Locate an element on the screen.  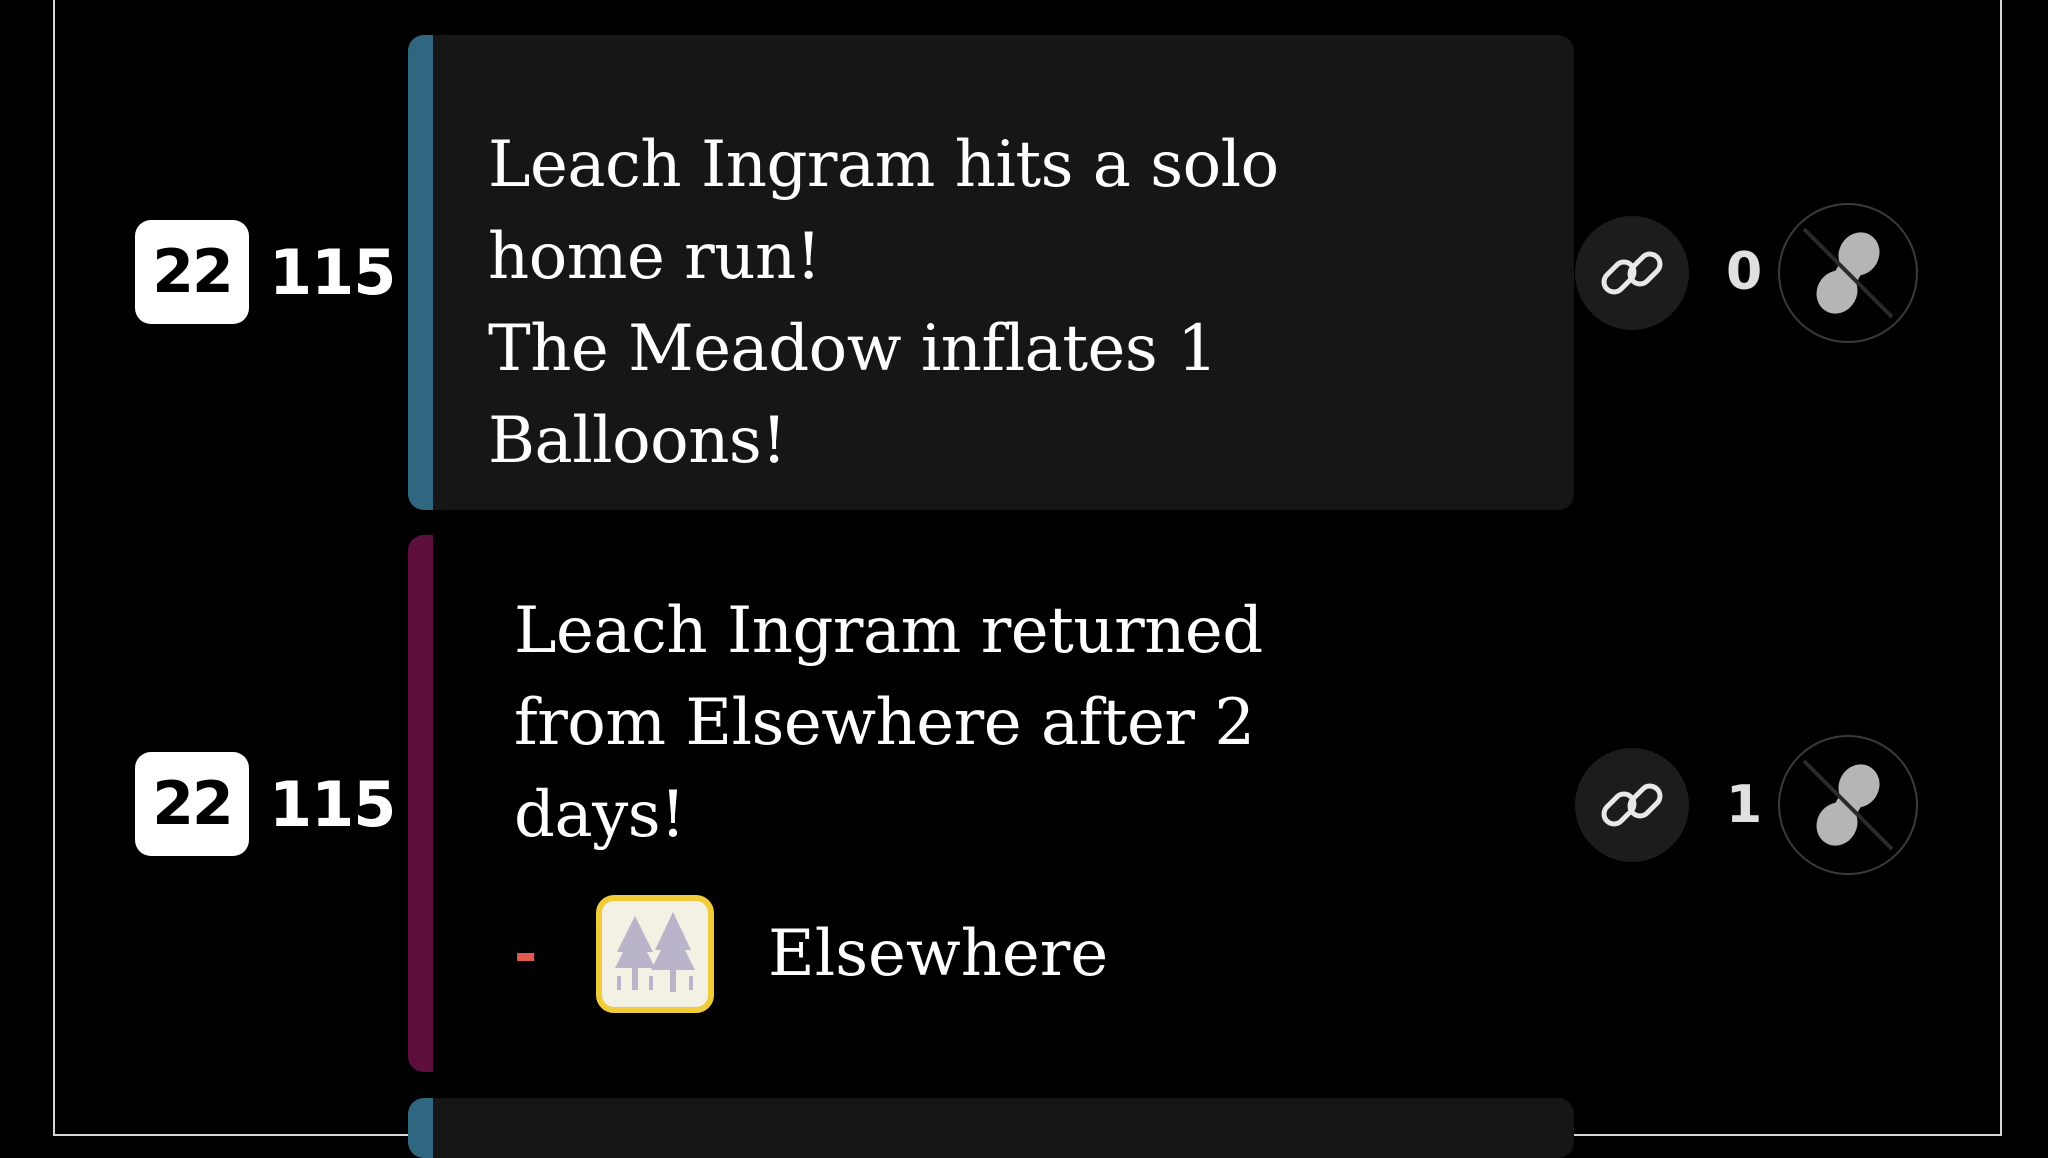
team-tag: - Elsewhere is located at coordinates (811, 954).